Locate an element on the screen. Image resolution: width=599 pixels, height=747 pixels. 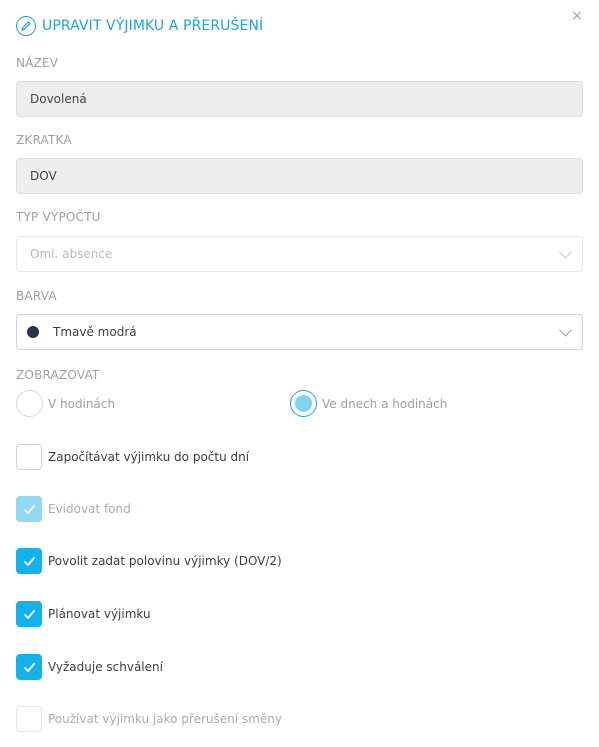
display-label: ZOBRAZOVAT is located at coordinates (58, 375).